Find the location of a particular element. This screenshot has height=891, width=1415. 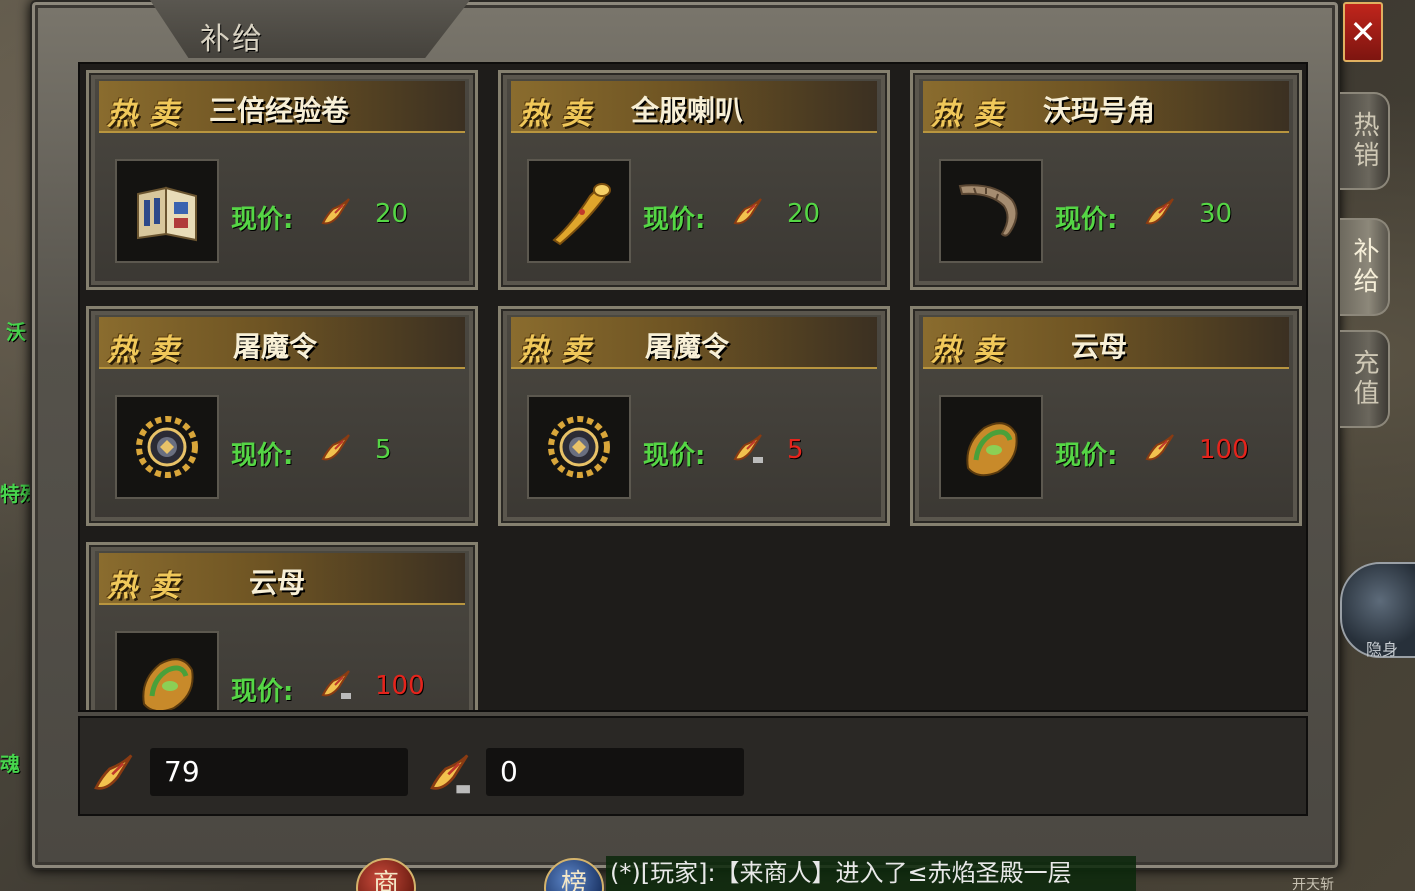

tab-supply: 补给 is located at coordinates (1365, 267).